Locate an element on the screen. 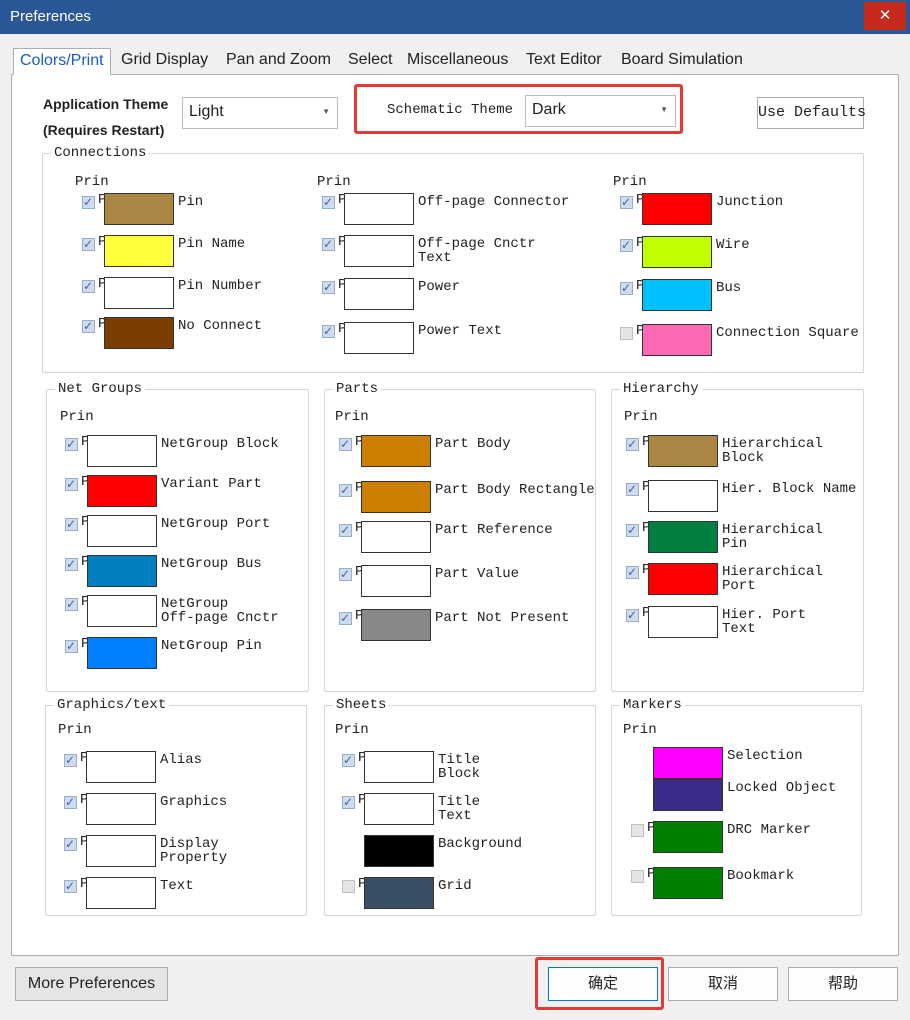  tab-miscellaneous: Miscellaneous is located at coordinates (457, 61).